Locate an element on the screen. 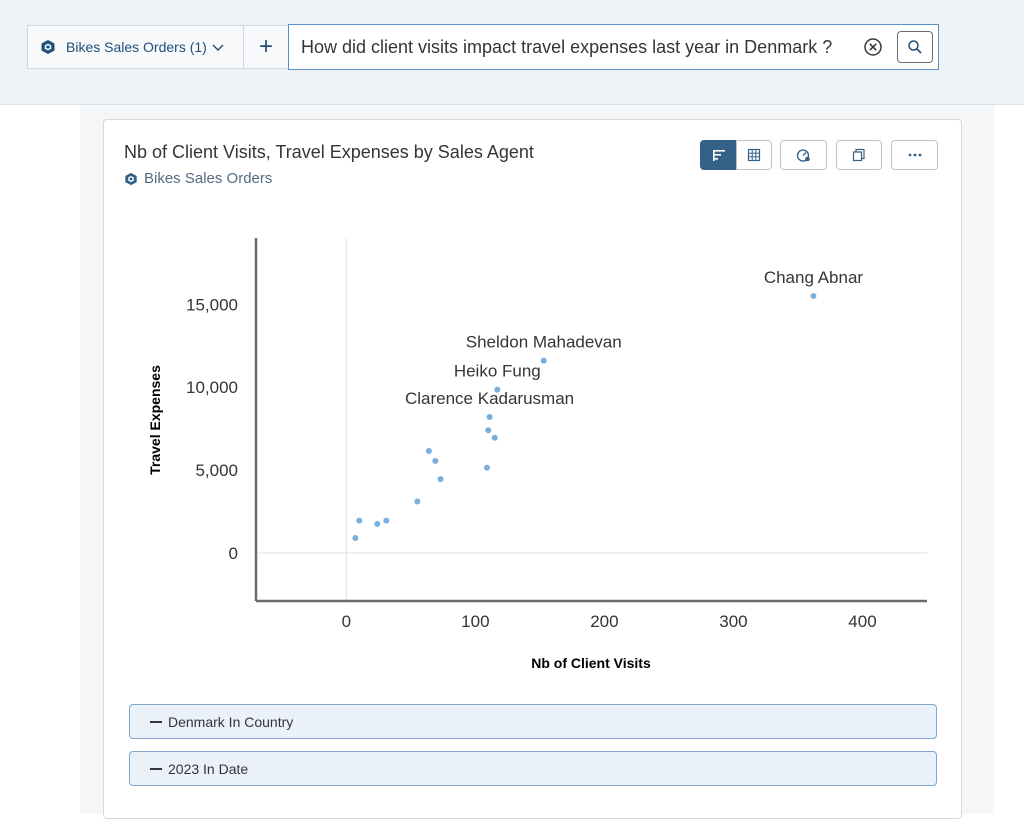 Image resolution: width=1024 pixels, height=819 pixels. x-tick-label: 200 is located at coordinates (604, 621).